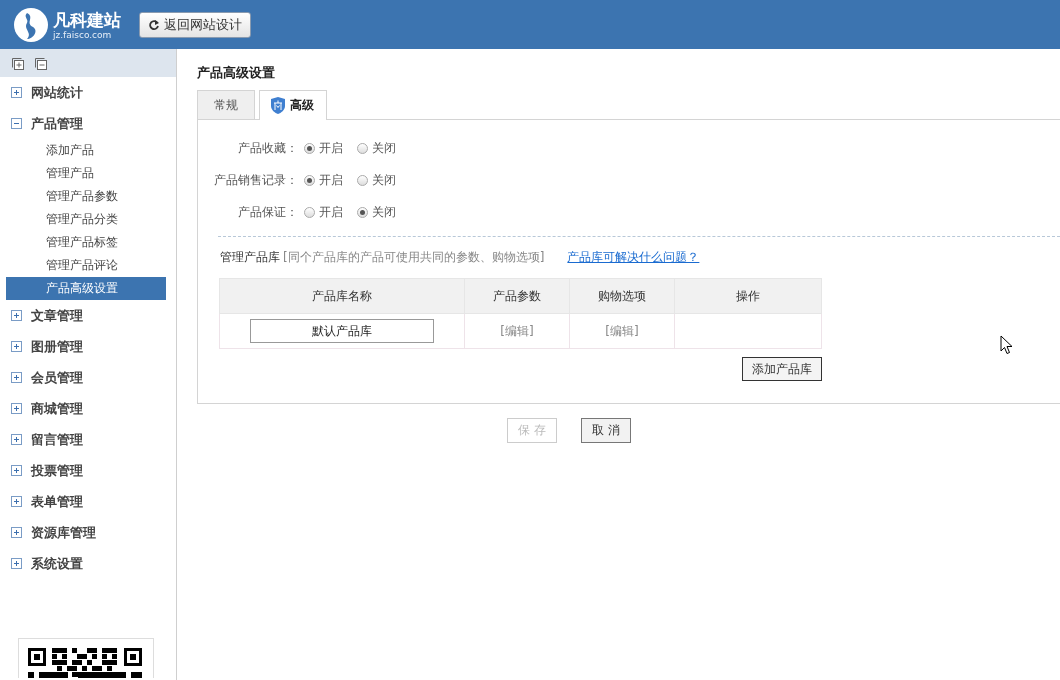 The height and width of the screenshot is (680, 1060). Describe the element at coordinates (226, 104) in the screenshot. I see `tab: 常规` at that location.